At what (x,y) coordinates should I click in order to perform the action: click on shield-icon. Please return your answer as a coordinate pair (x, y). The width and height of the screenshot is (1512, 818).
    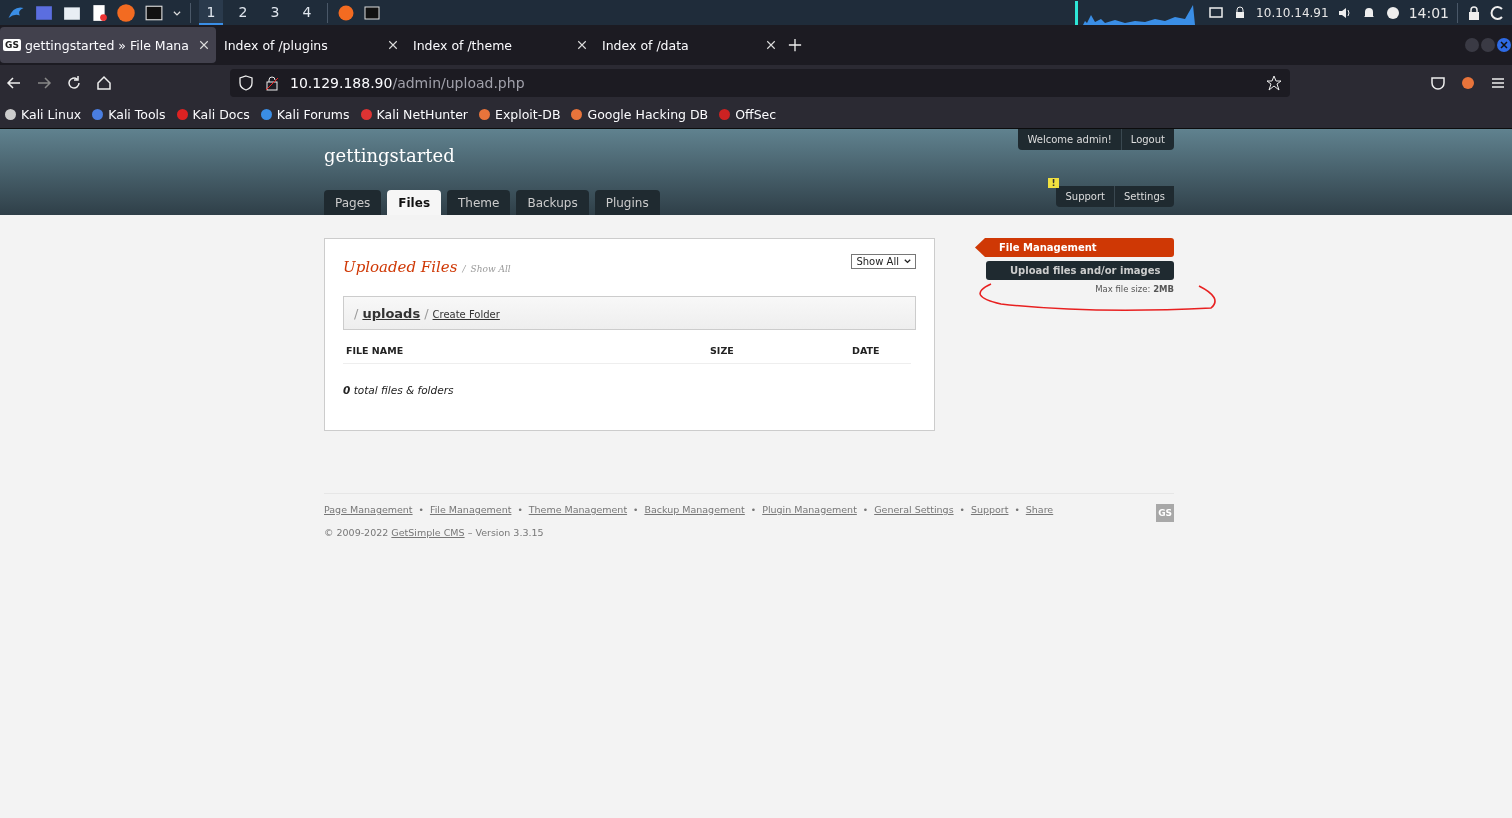
    Looking at the image, I should click on (246, 83).